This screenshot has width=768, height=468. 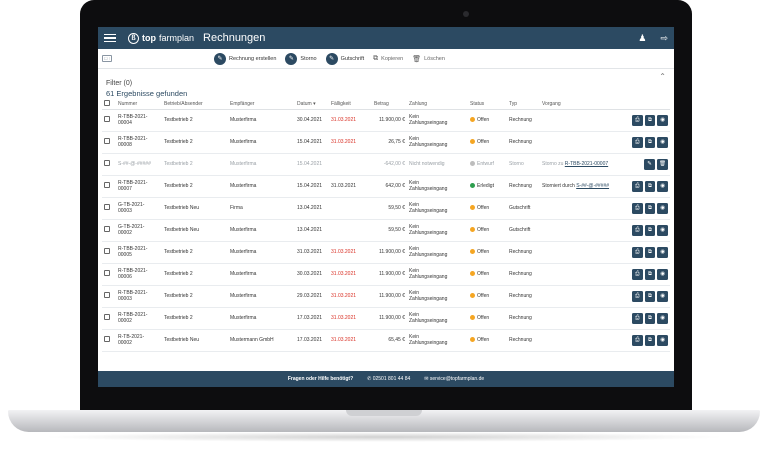 What do you see at coordinates (454, 379) in the screenshot?
I see `email-contact: ✉ service@topfarmplan.de` at bounding box center [454, 379].